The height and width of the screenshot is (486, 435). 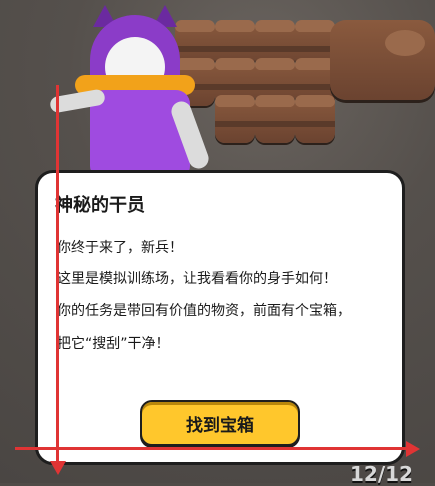 I want to click on dialog-line: 把它“搜刮”干净！, so click(x=113, y=344).